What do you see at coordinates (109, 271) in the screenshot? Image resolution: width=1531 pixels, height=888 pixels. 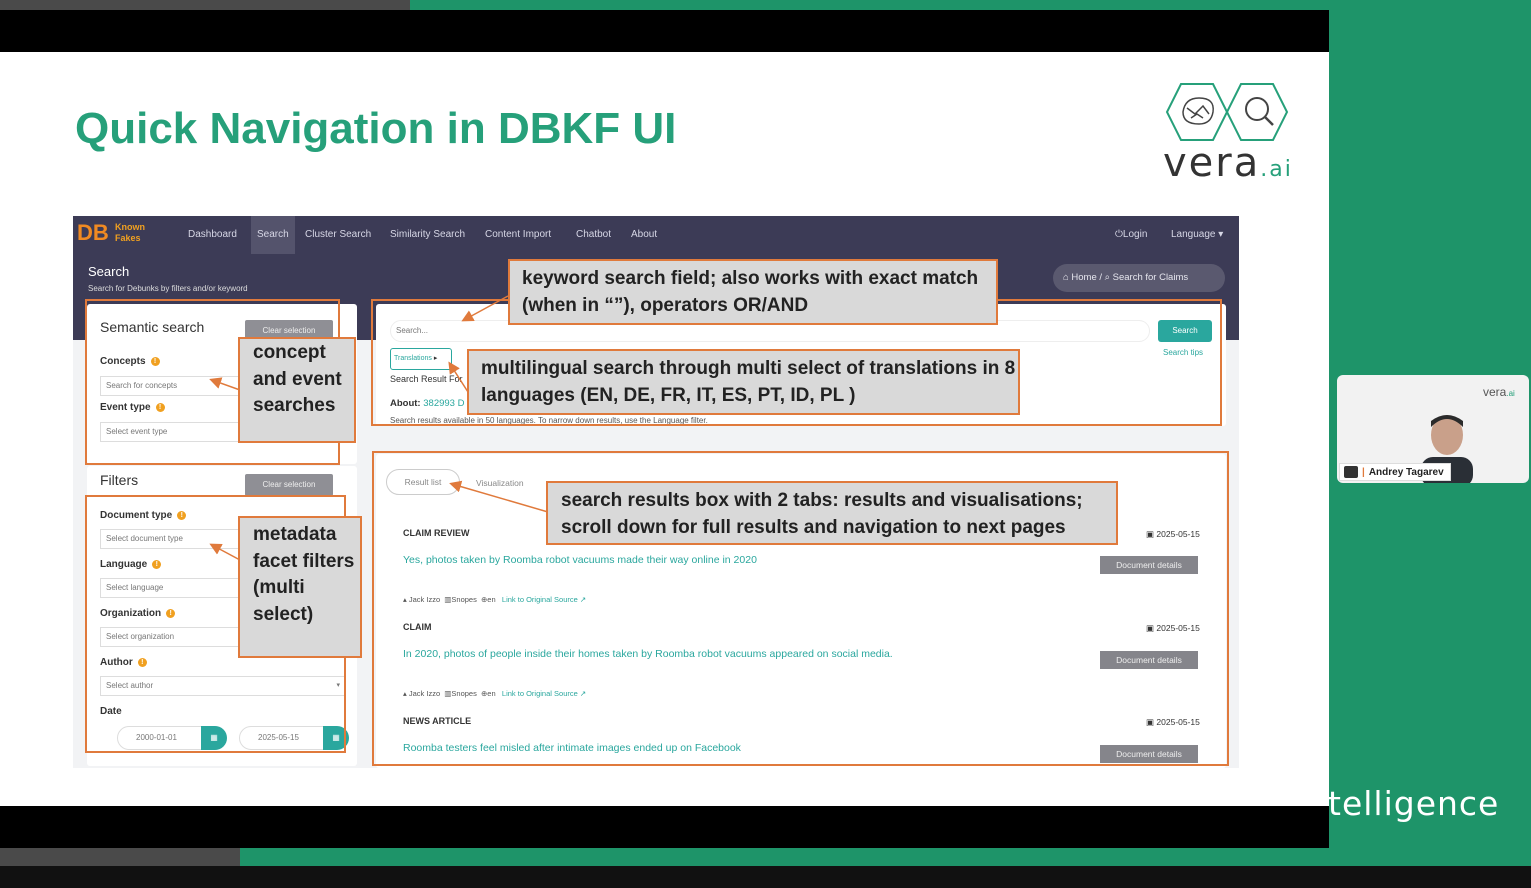 I see `page-title: Search` at bounding box center [109, 271].